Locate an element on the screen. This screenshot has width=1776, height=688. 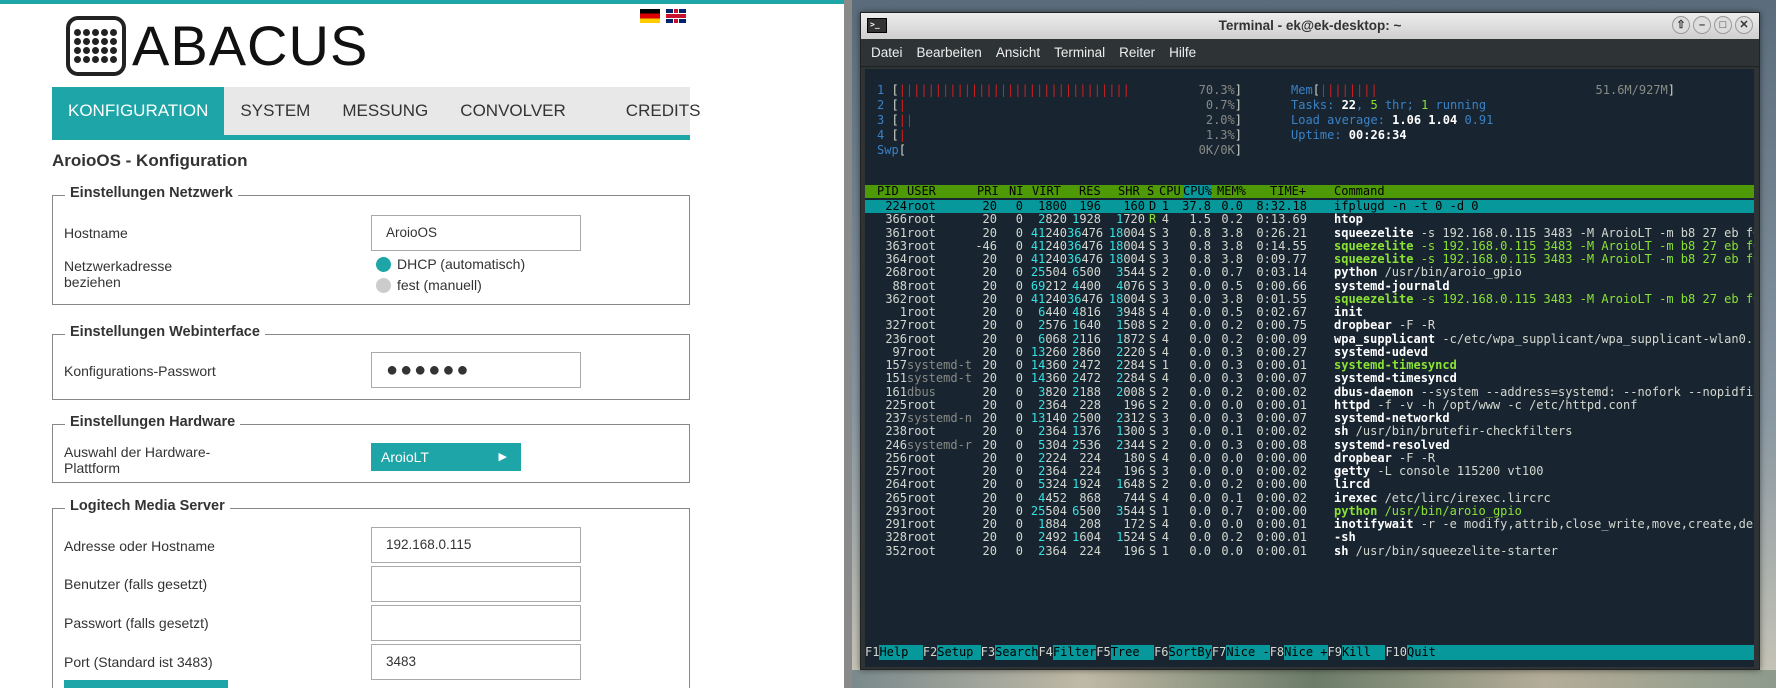
window-divider is located at coordinates (848, 344).